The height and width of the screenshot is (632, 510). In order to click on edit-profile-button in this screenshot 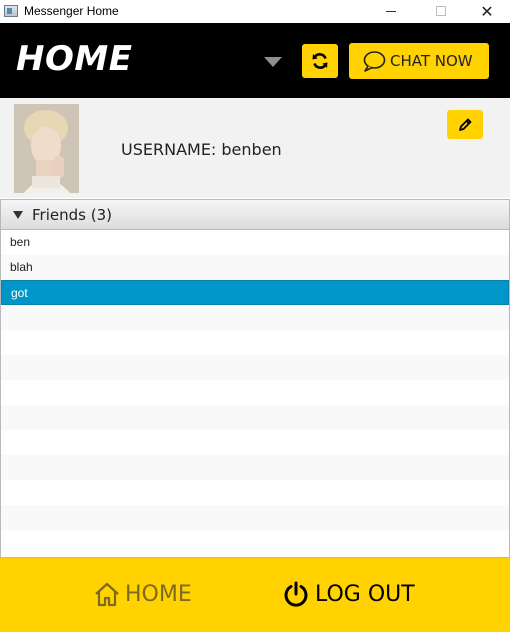, I will do `click(465, 124)`.